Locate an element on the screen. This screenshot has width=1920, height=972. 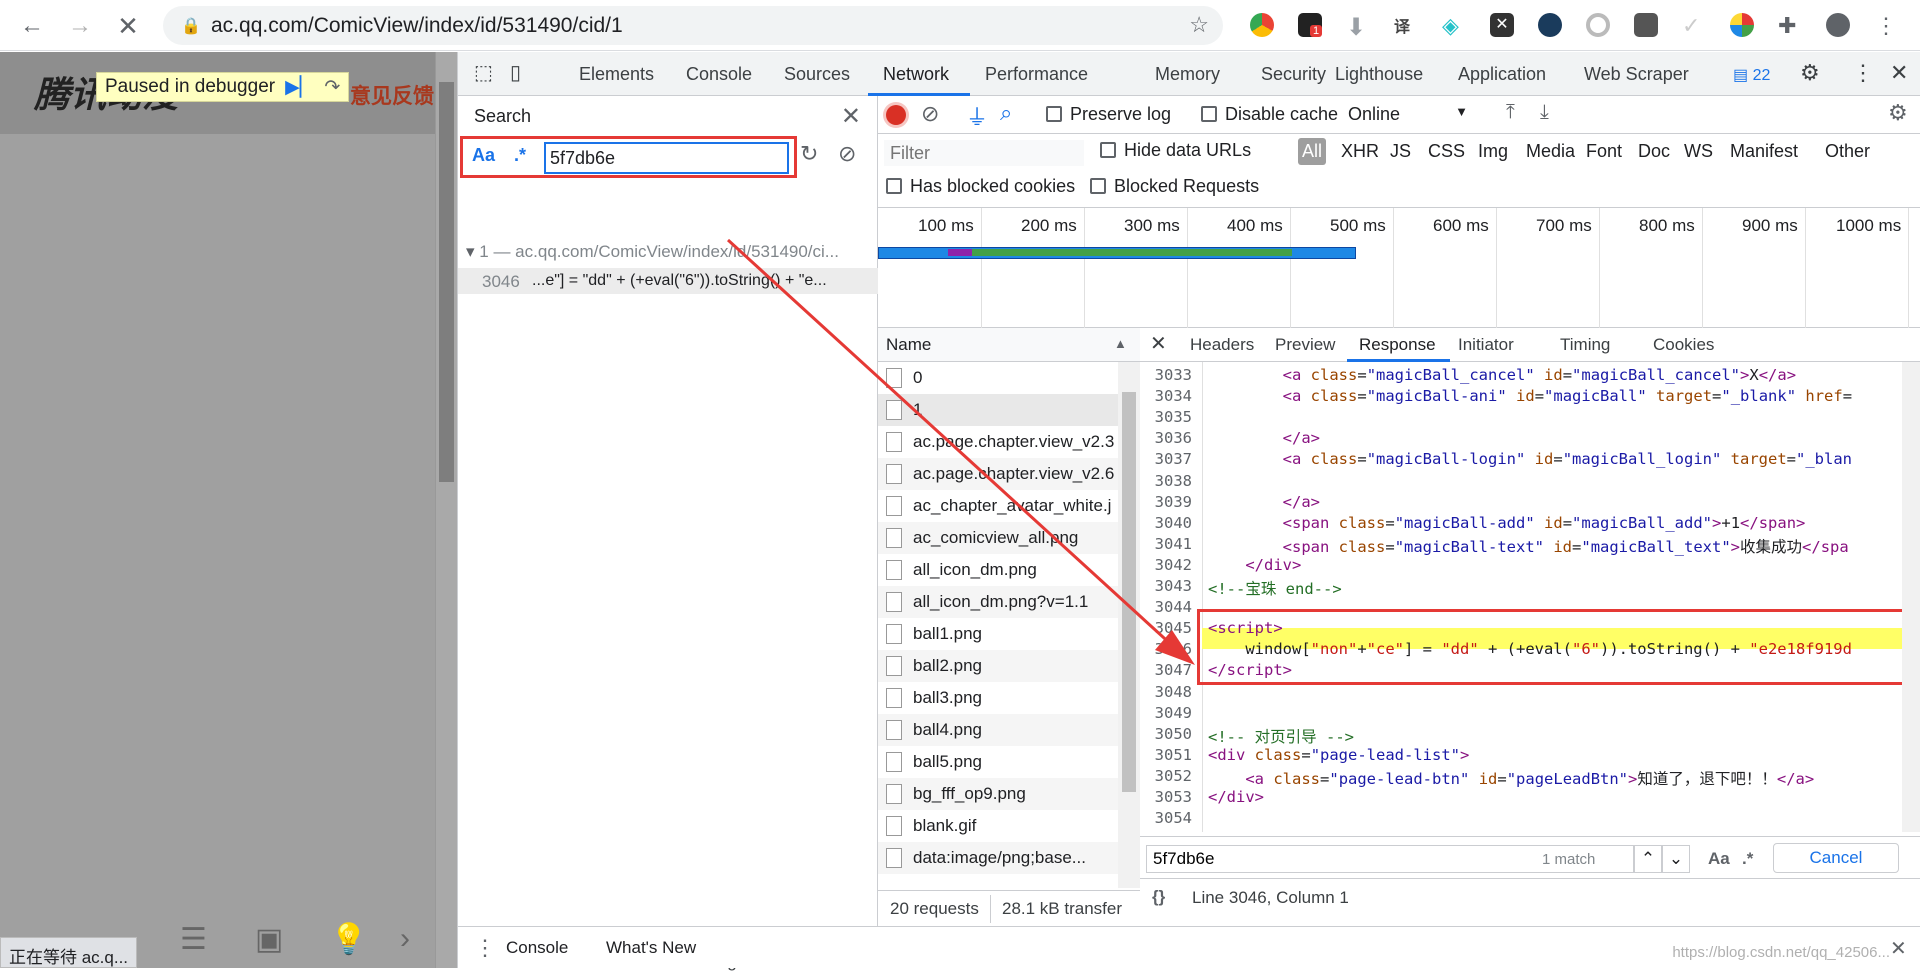
request-row: ball2.png is located at coordinates (998, 666).